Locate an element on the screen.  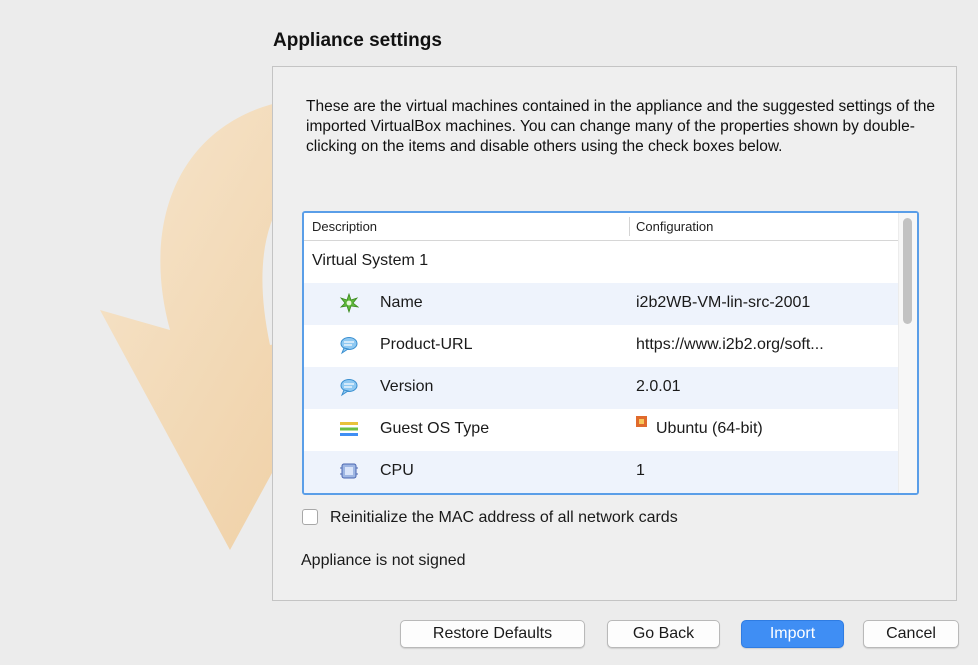
row-label: Guest OS Type is located at coordinates (435, 428).